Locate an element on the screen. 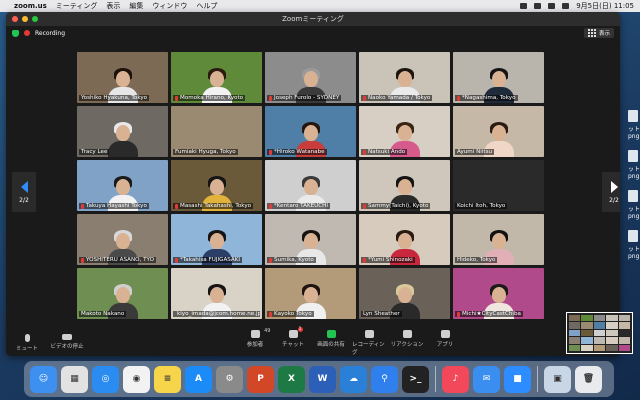  maximize-window-icon is located at coordinates (35, 19).